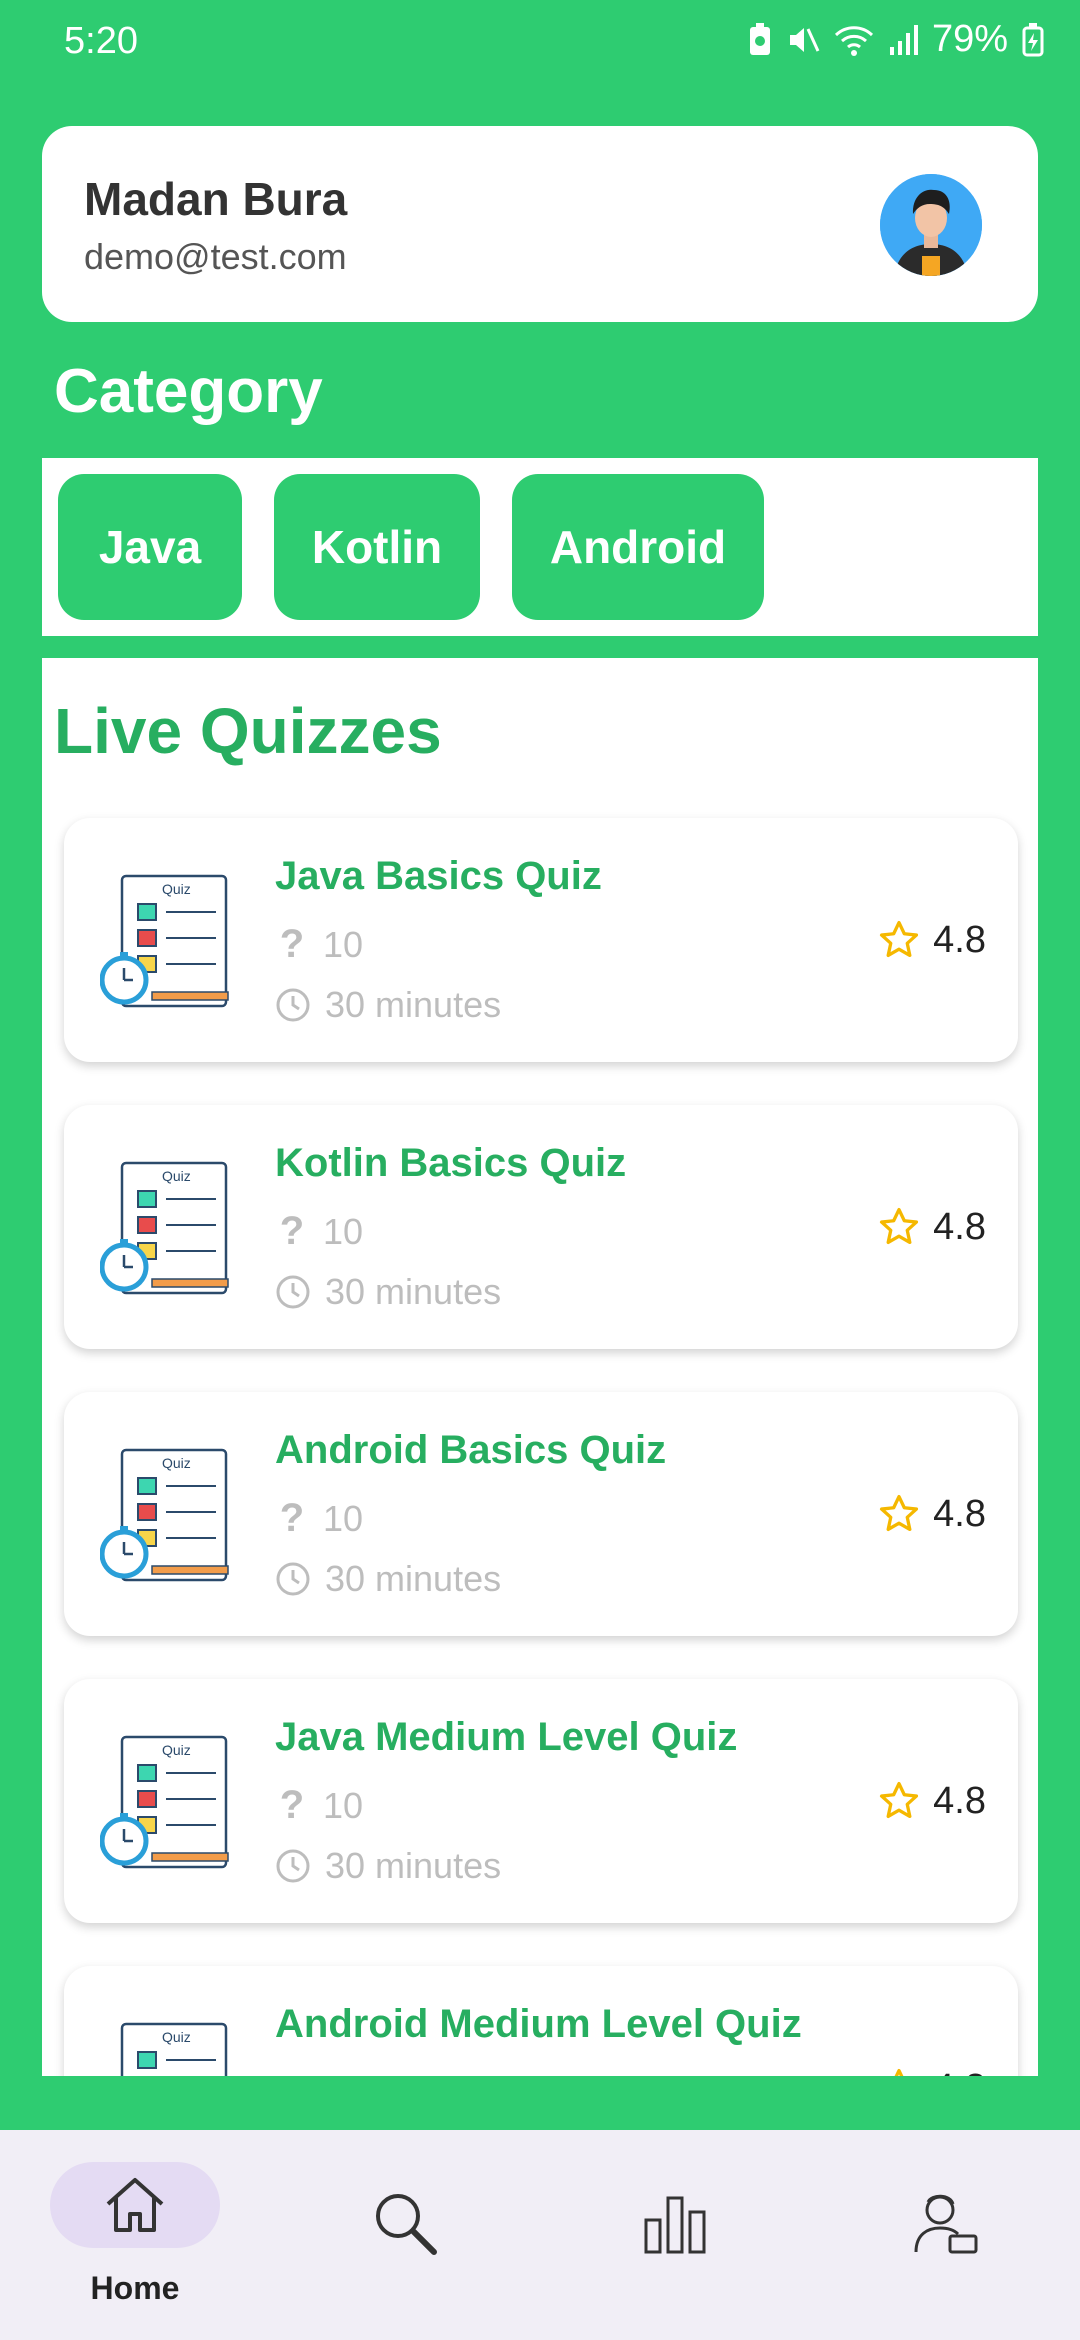  Describe the element at coordinates (150, 547) in the screenshot. I see `category-chip-java: Java` at that location.